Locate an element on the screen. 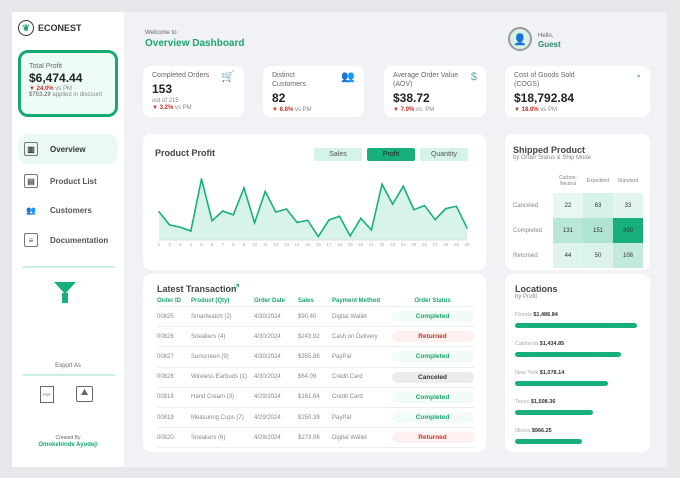 This screenshot has width=680, height=478. table-cell: $243.92 is located at coordinates (315, 337).